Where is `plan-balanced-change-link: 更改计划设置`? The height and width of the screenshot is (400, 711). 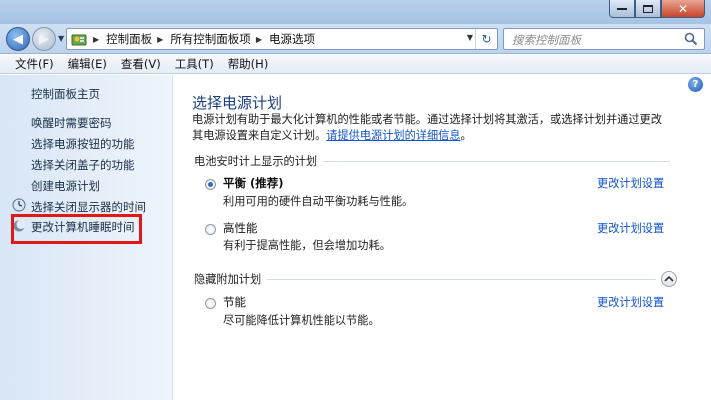 plan-balanced-change-link: 更改计划设置 is located at coordinates (630, 183).